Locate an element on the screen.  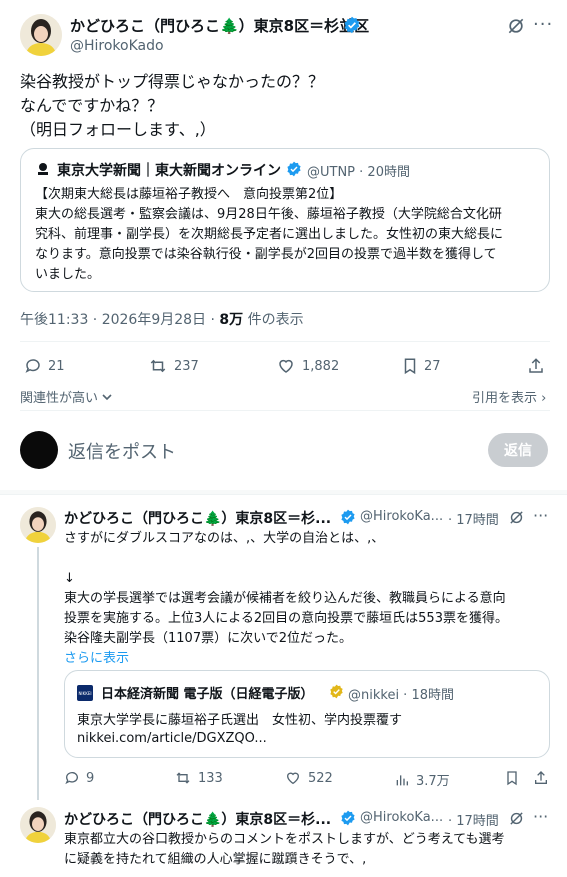
views-action: 3.7万 is located at coordinates (422, 779).